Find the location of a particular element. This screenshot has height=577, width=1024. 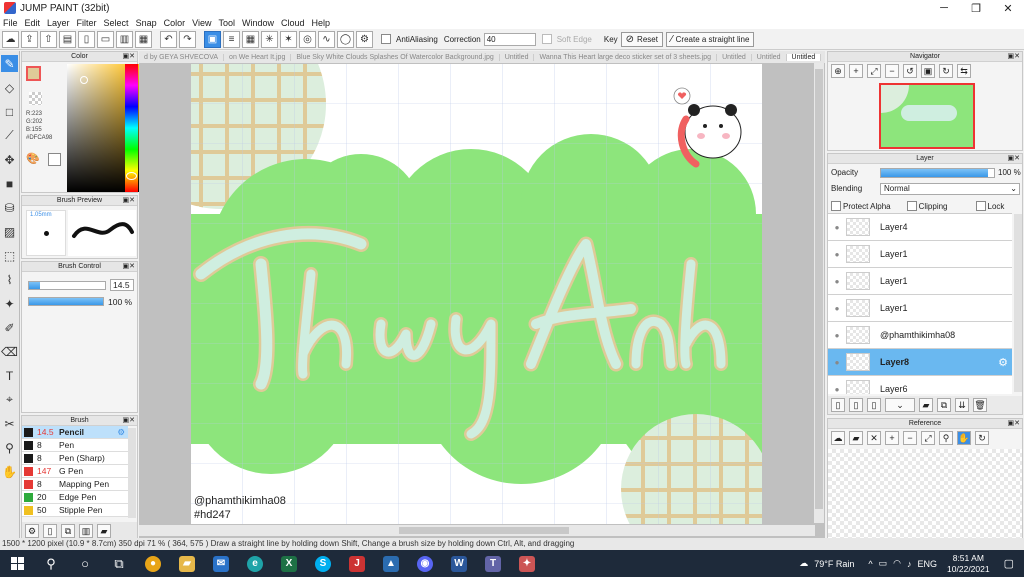

layer-row: ● Layer4 is located at coordinates (920, 227).